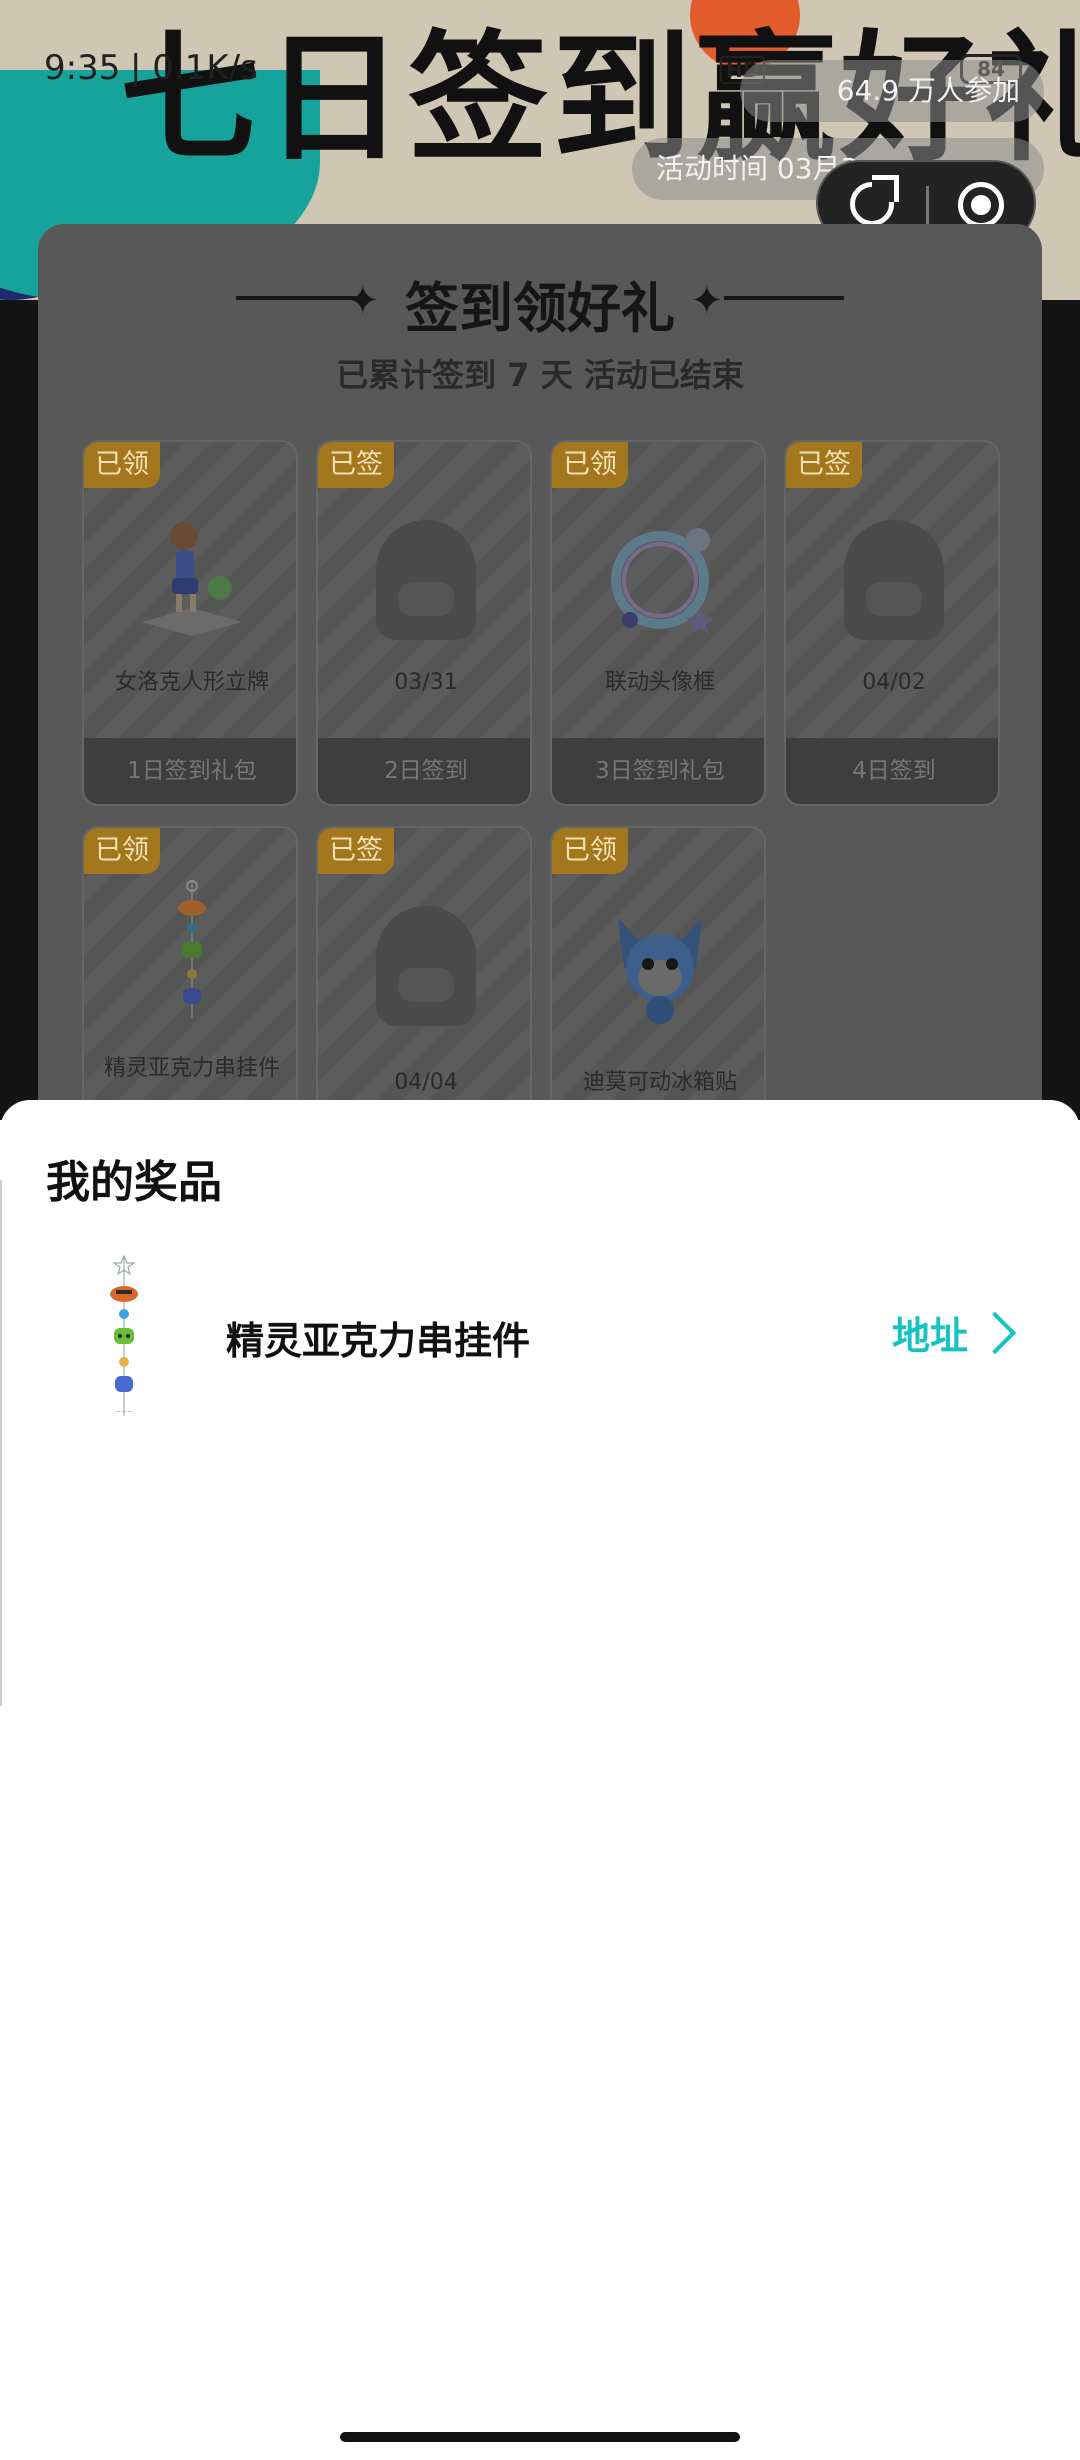  I want to click on checkin-title: 签到领好礼, so click(540, 308).